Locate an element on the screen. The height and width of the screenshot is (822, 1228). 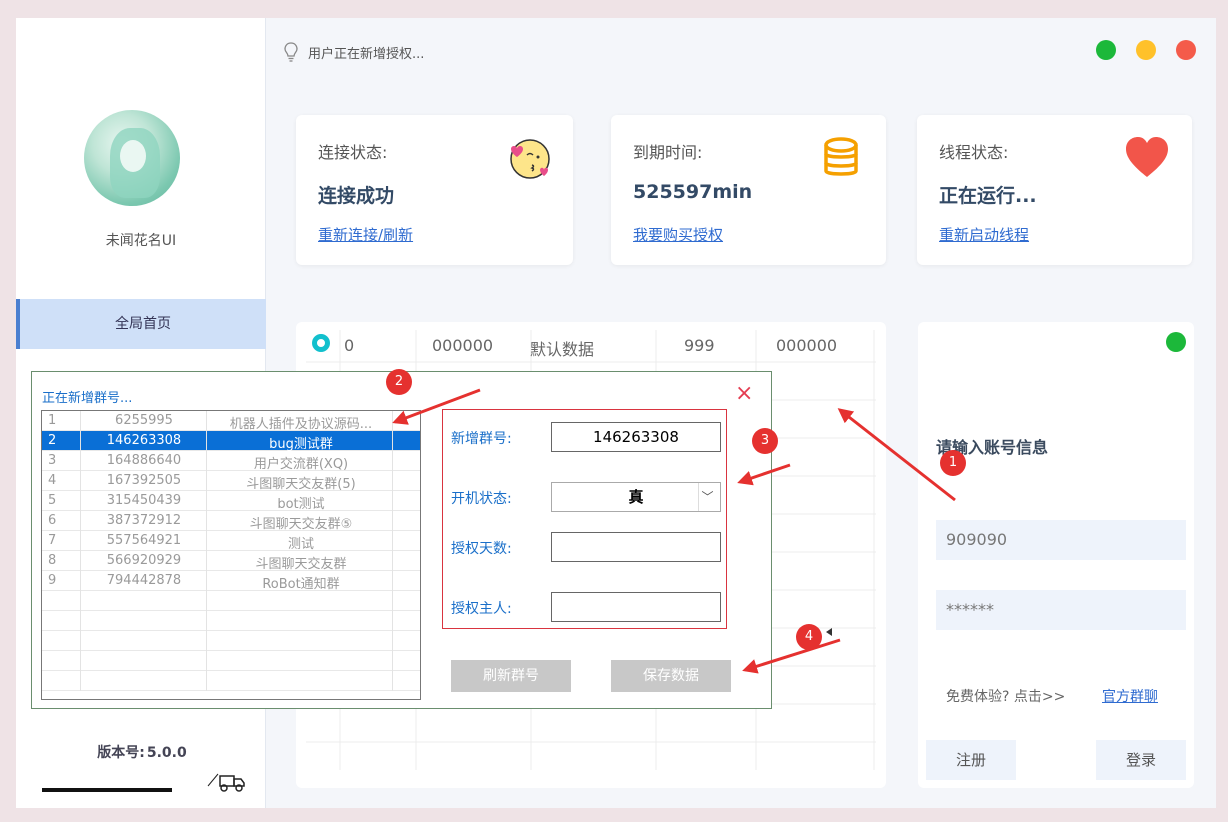
list-item: 6 387372912 斗图聊天交友群⑤ is located at coordinates (231, 521).